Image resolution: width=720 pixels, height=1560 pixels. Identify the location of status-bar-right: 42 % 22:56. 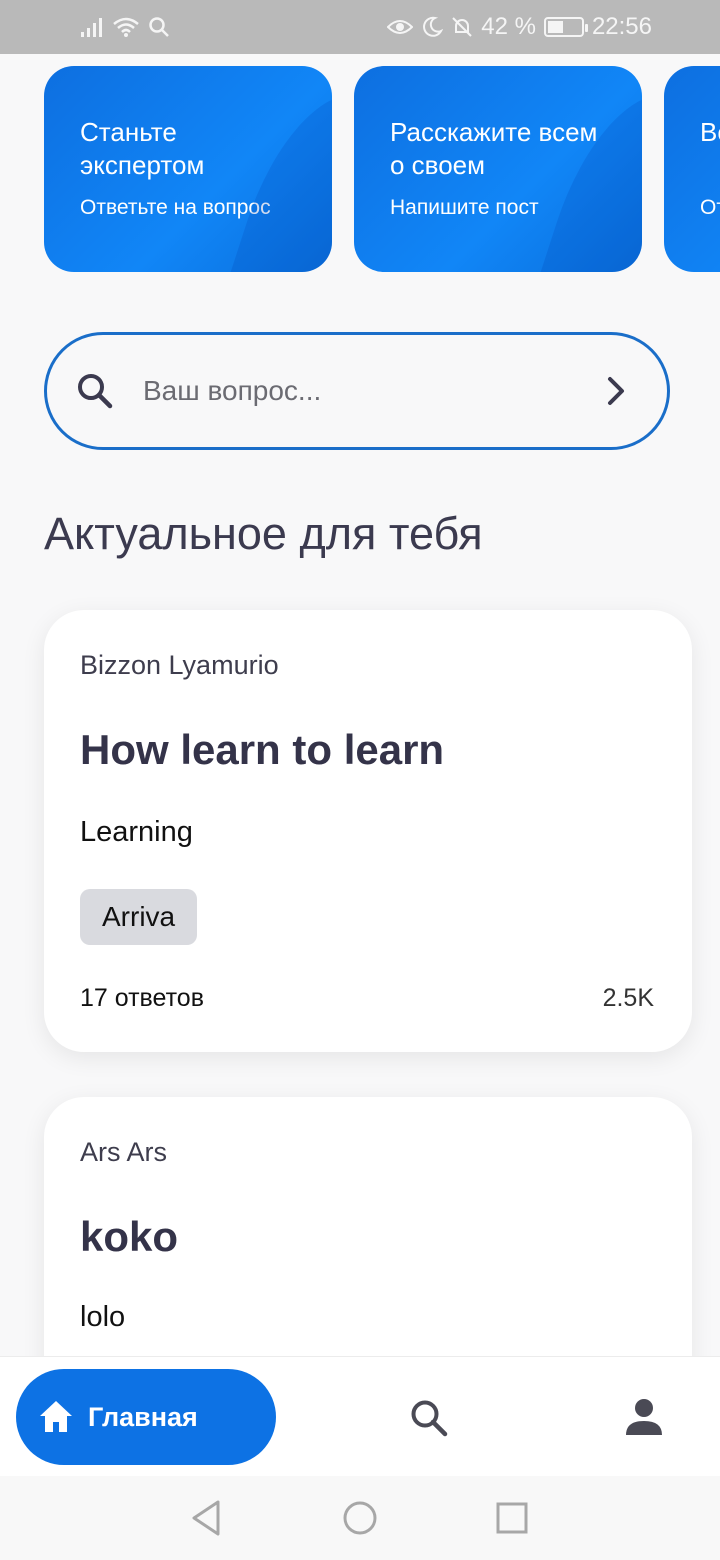
(519, 27).